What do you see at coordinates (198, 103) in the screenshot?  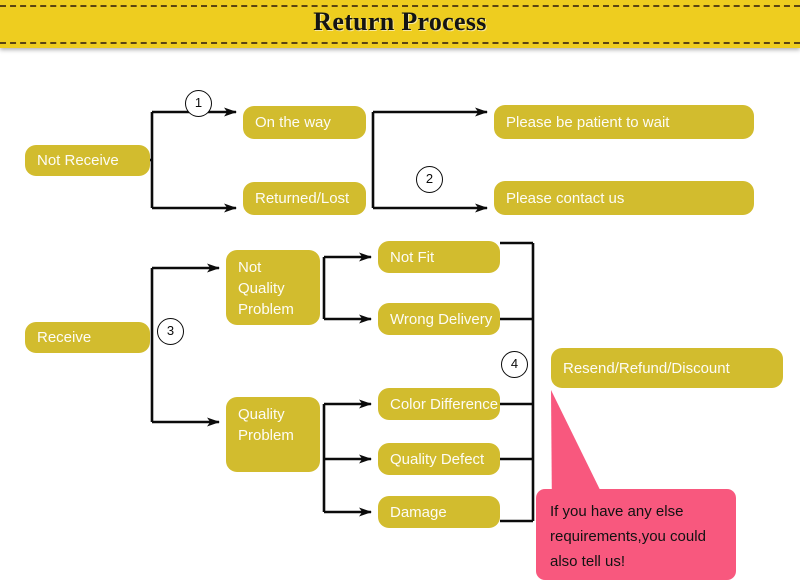 I see `step-marker-1: 1` at bounding box center [198, 103].